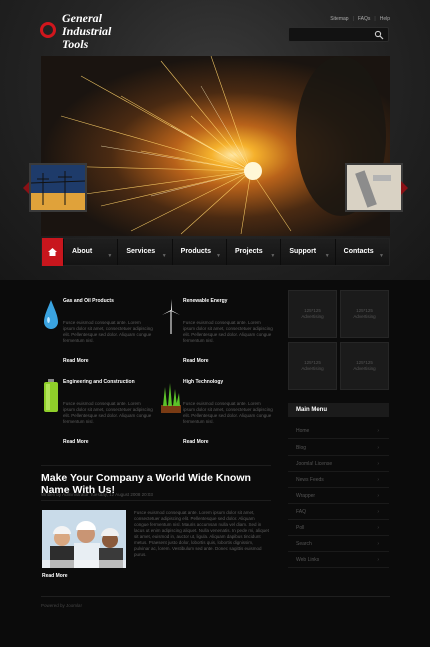  I want to click on slider-thumb-left, so click(58, 187).